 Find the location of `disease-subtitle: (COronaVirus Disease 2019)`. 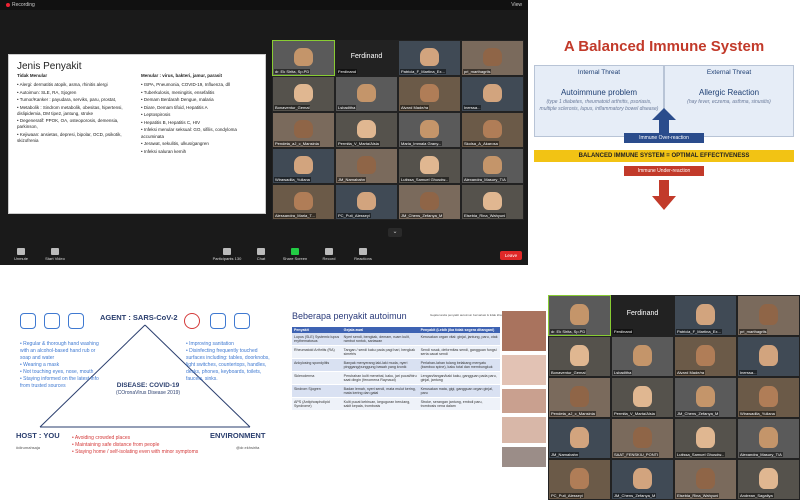

disease-subtitle: (COronaVirus Disease 2019) is located at coordinates (148, 393).